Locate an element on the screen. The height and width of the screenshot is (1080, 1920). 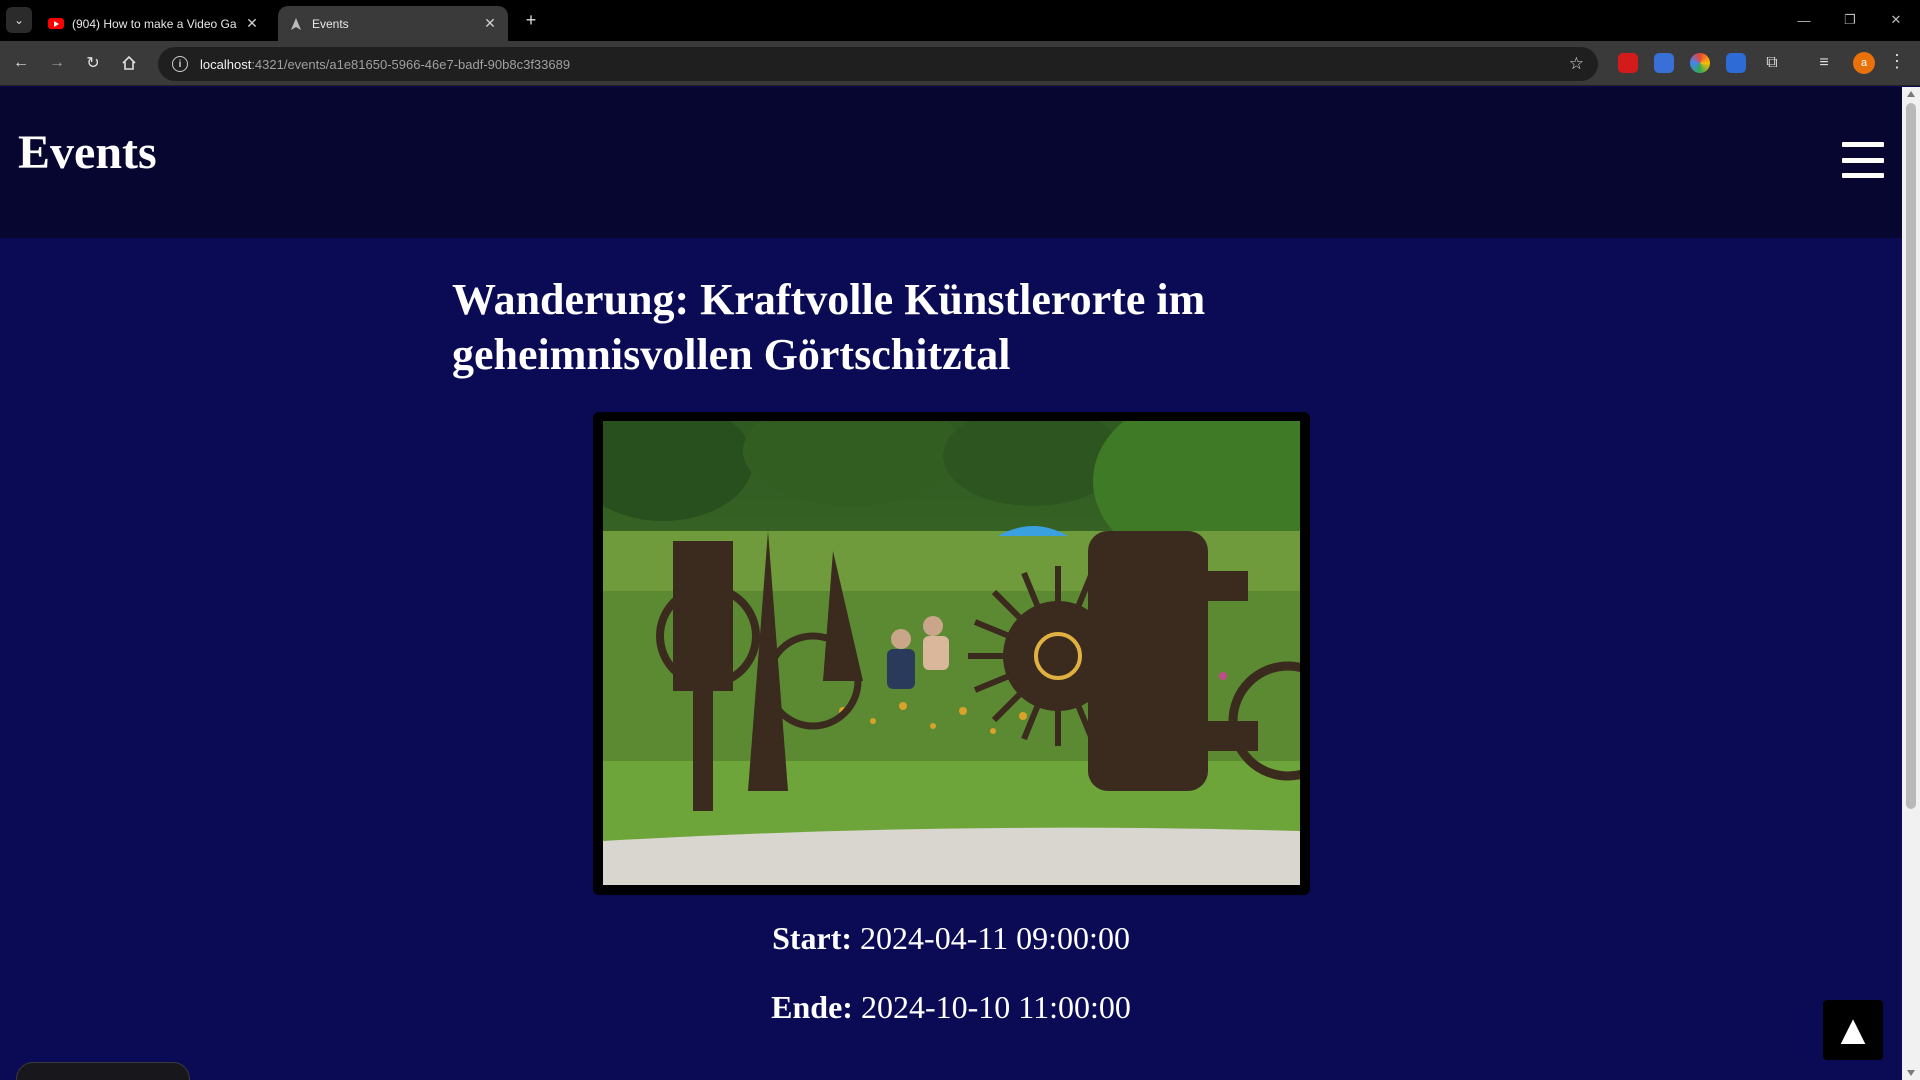
extension-translate-icon is located at coordinates (1736, 63).